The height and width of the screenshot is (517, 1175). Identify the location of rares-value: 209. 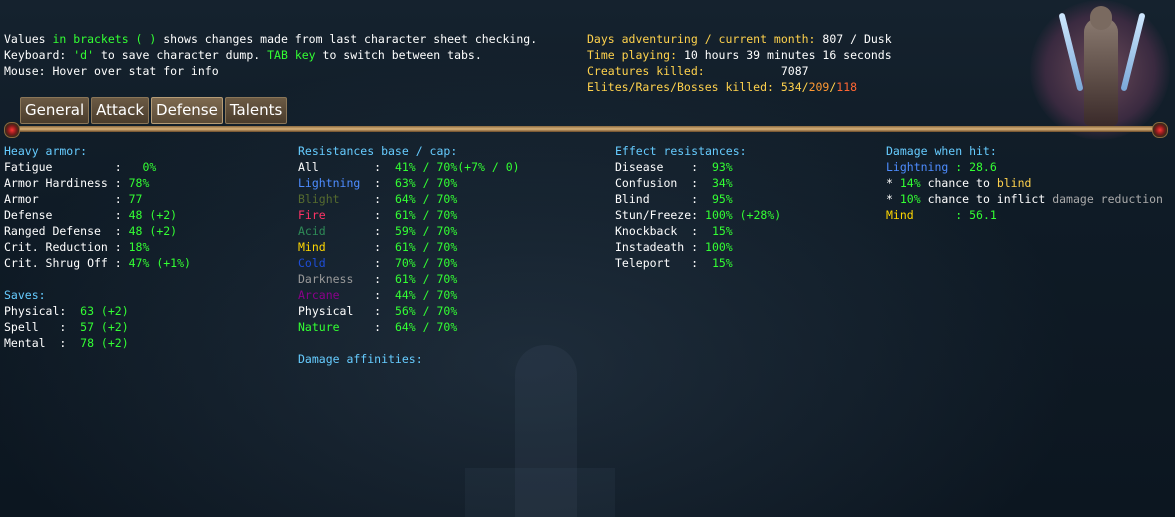
(819, 87).